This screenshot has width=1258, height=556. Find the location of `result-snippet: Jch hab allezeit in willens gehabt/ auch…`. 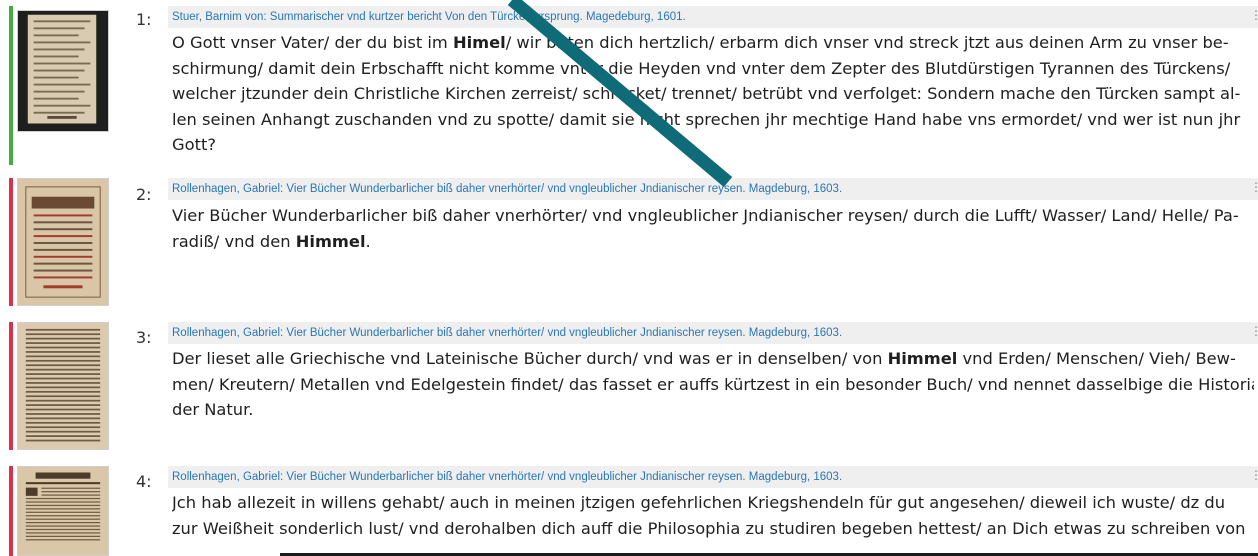

result-snippet: Jch hab allezeit in willens gehabt/ auch… is located at coordinates (713, 515).